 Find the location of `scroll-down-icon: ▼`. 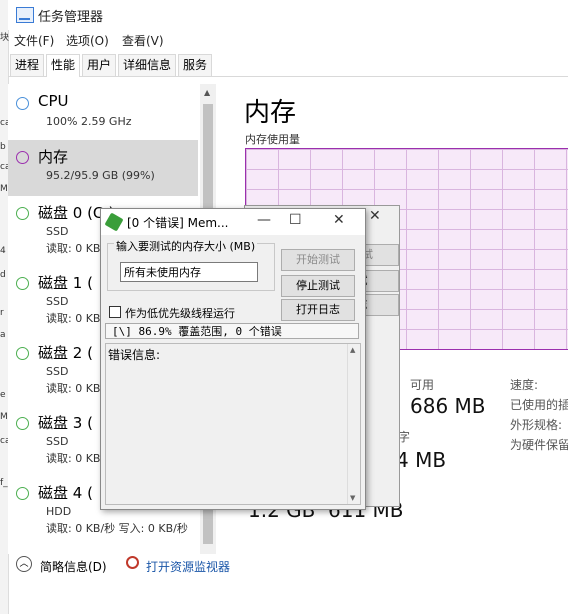

scroll-down-icon: ▼ is located at coordinates (352, 498).